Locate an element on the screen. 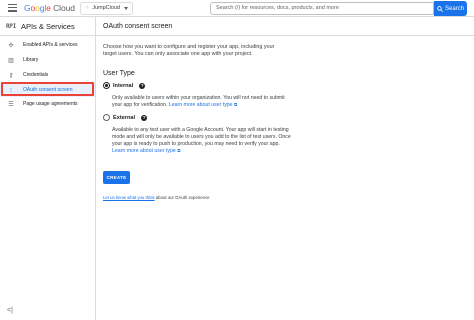 Image resolution: width=474 pixels, height=320 pixels. external-learn-more-link: Learn more about user type is located at coordinates (144, 151).